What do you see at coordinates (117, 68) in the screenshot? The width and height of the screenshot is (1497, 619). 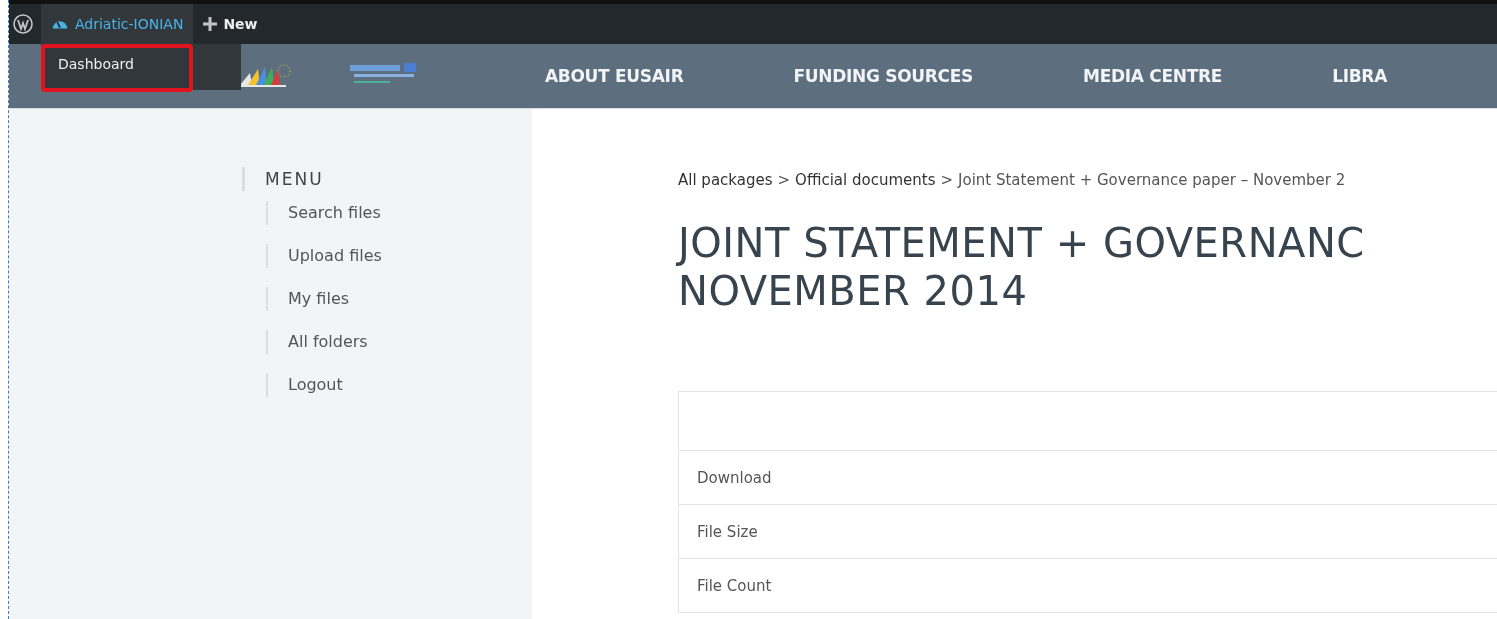 I see `dashboard-link: Dashboard` at bounding box center [117, 68].